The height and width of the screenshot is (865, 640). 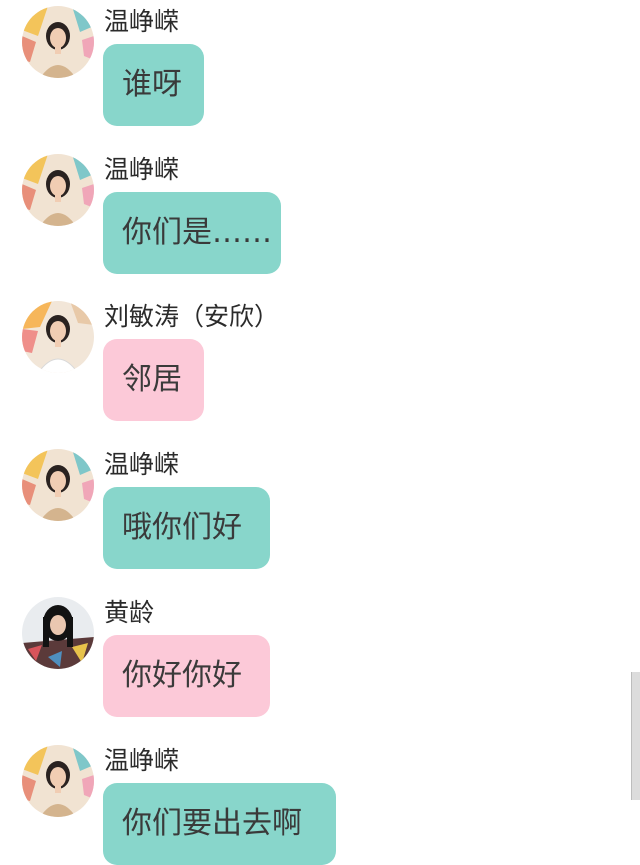 What do you see at coordinates (129, 612) in the screenshot?
I see `sender-name: 黄龄` at bounding box center [129, 612].